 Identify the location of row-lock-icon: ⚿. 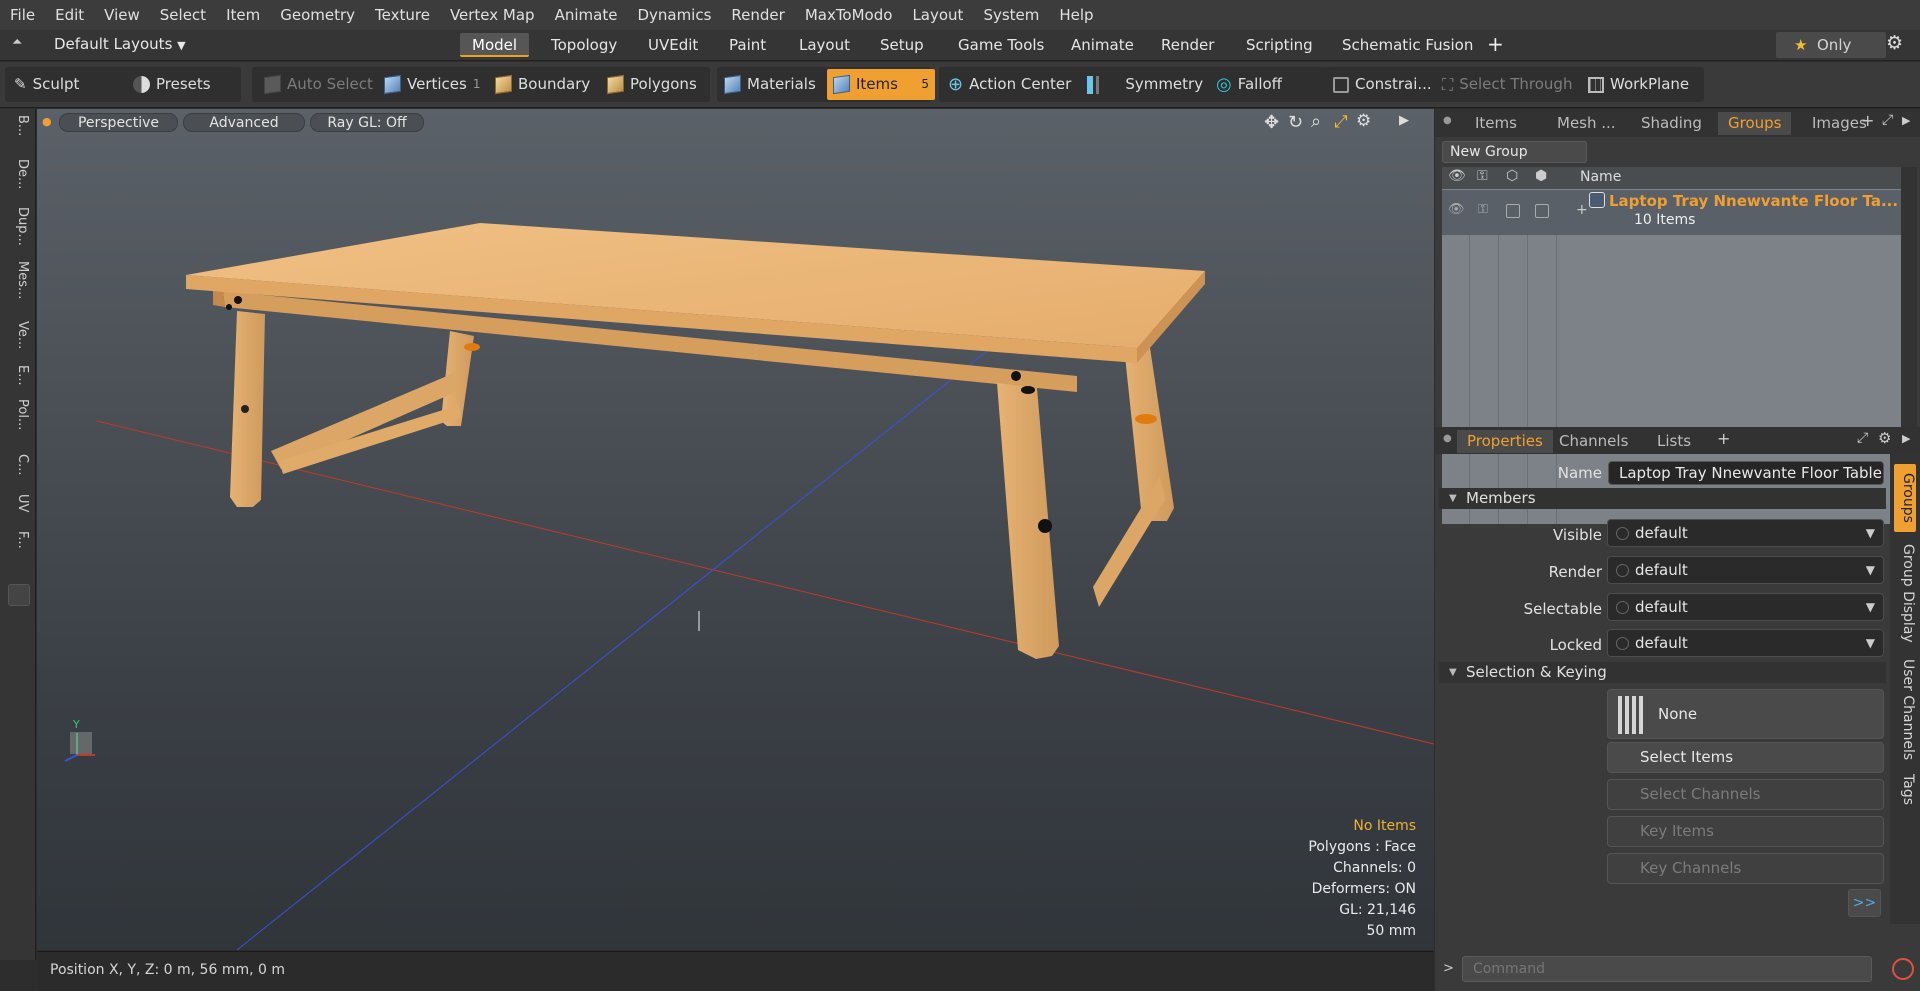
(1483, 209).